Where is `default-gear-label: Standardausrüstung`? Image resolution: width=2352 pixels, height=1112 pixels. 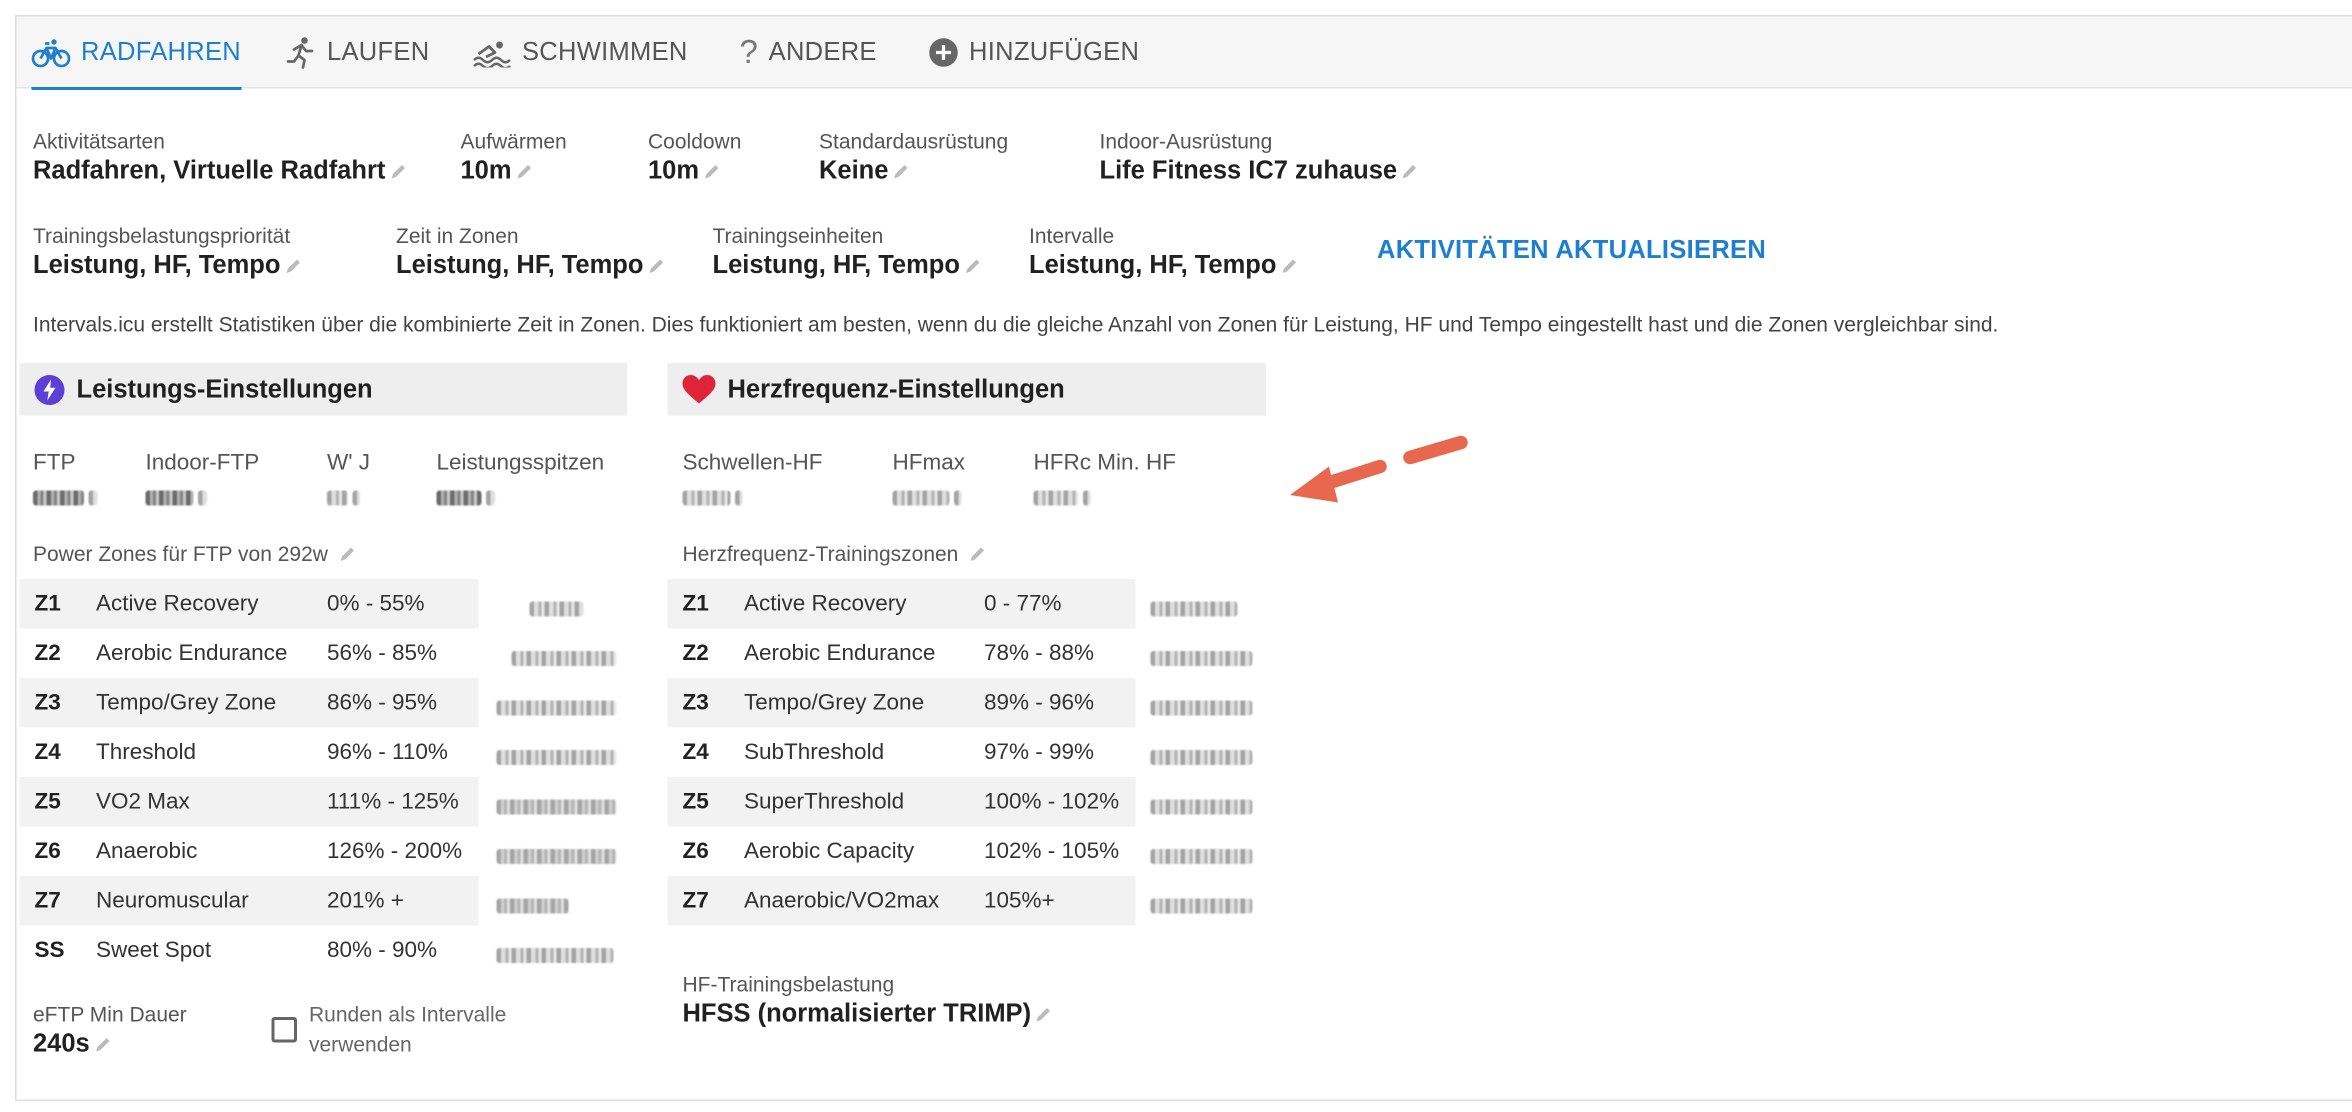
default-gear-label: Standardausrüstung is located at coordinates (914, 141).